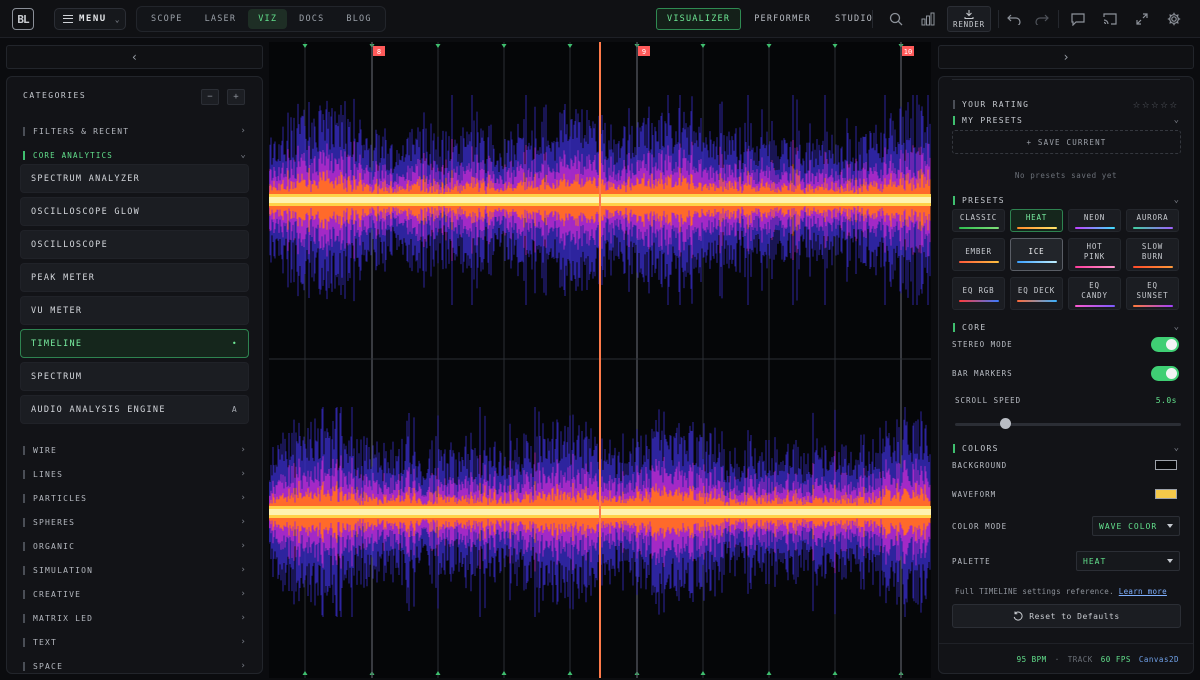 The height and width of the screenshot is (680, 1200). I want to click on collapse-left-panel-button: ‹, so click(134, 57).